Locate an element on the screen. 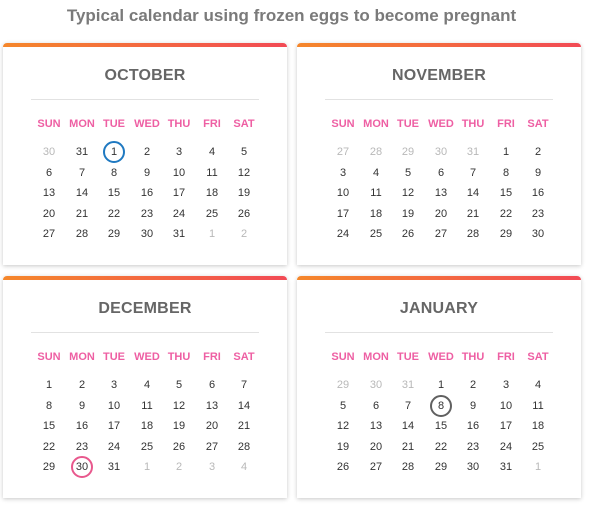 The height and width of the screenshot is (510, 593). week-row: 17 18 19 20 21 22 23 is located at coordinates (438, 214).